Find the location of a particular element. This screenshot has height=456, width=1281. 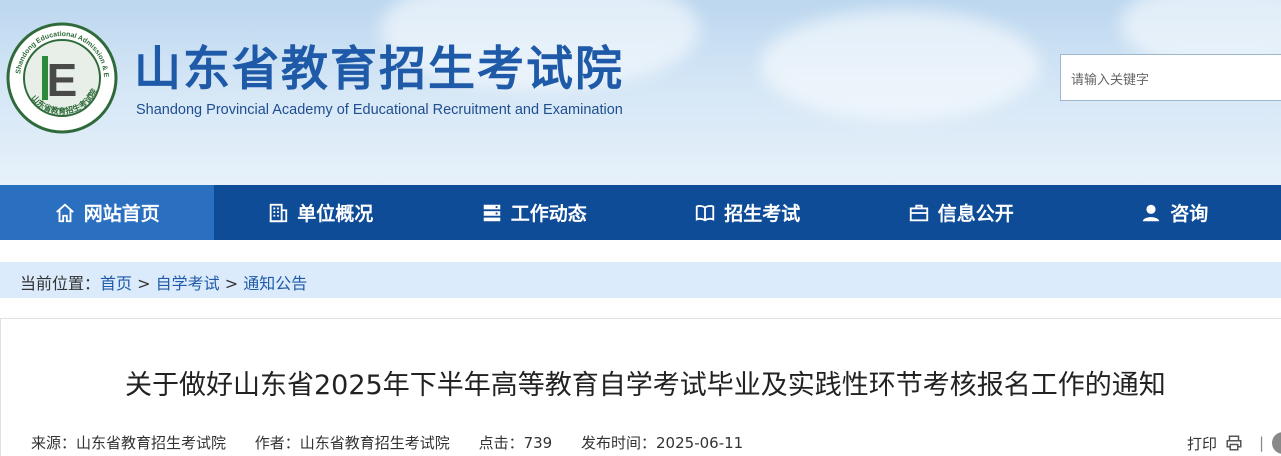

briefcase-icon is located at coordinates (918, 212).